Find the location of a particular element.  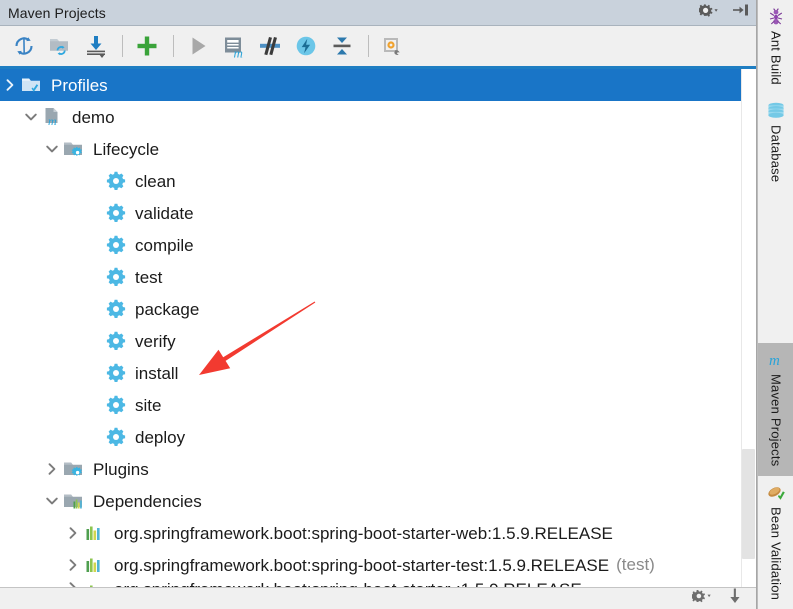

tree-row-goal-verify: verify is located at coordinates (378, 341).